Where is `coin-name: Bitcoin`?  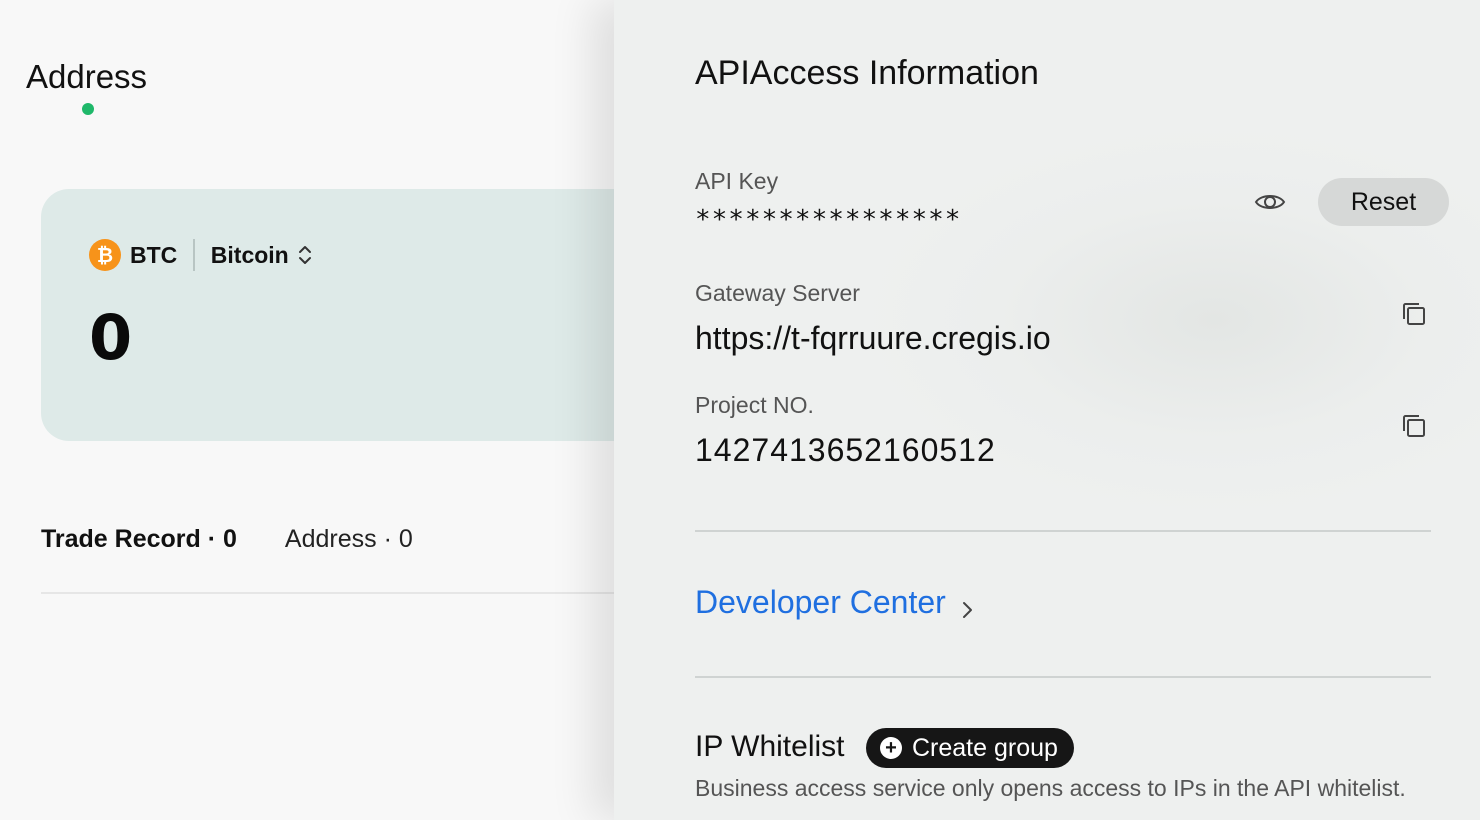 coin-name: Bitcoin is located at coordinates (249, 254).